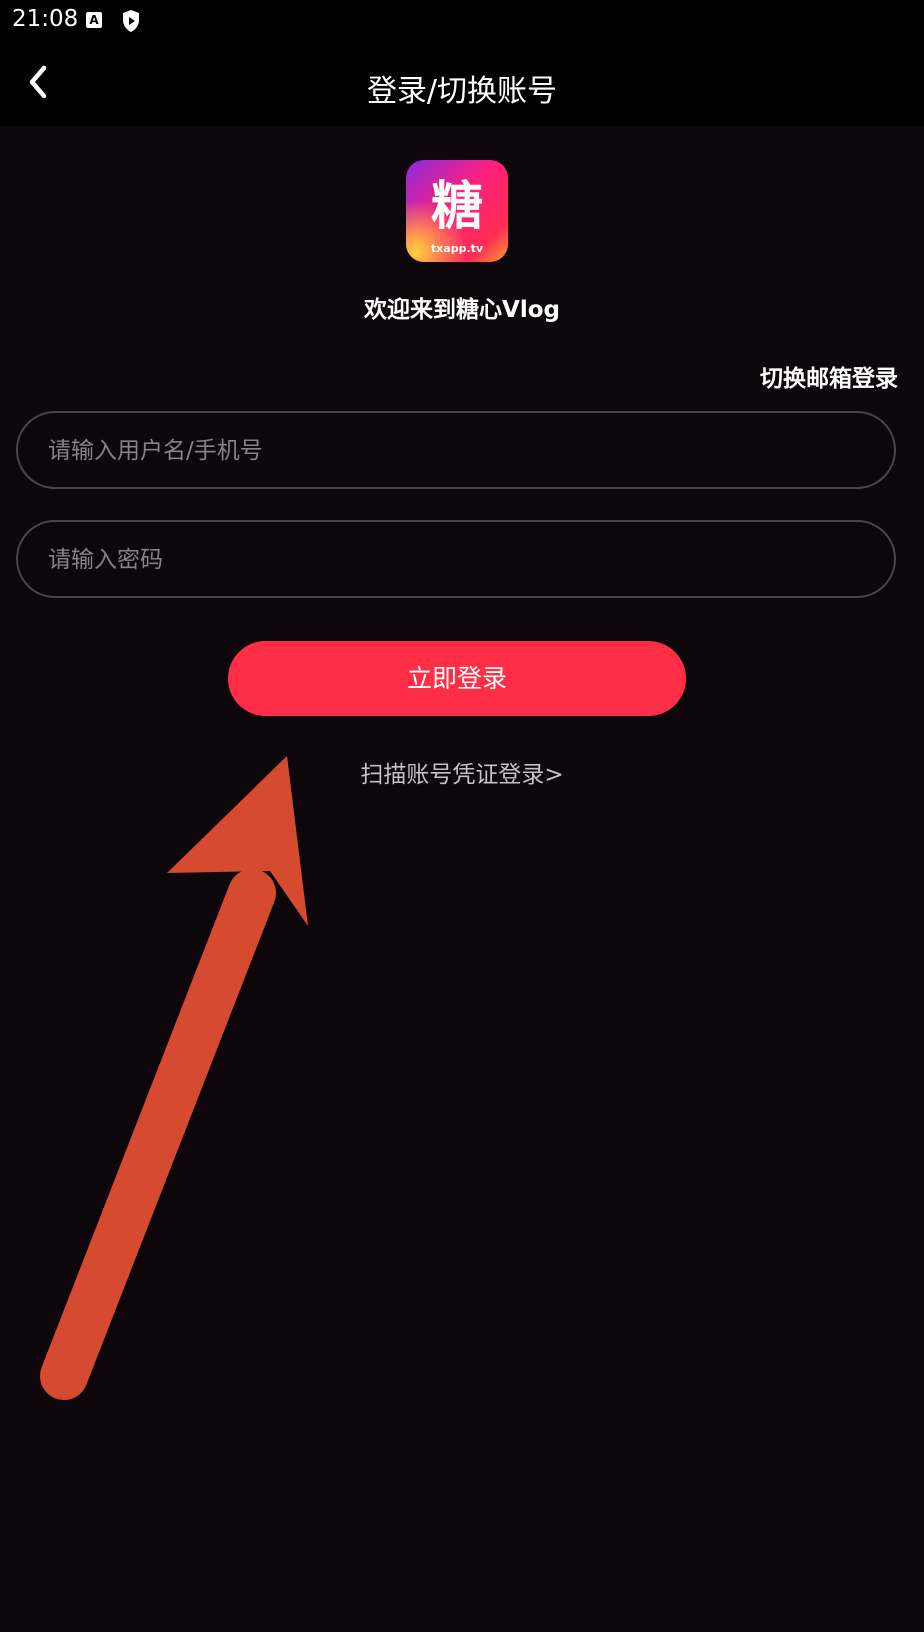  What do you see at coordinates (94, 20) in the screenshot?
I see `accessibility-a-icon: A` at bounding box center [94, 20].